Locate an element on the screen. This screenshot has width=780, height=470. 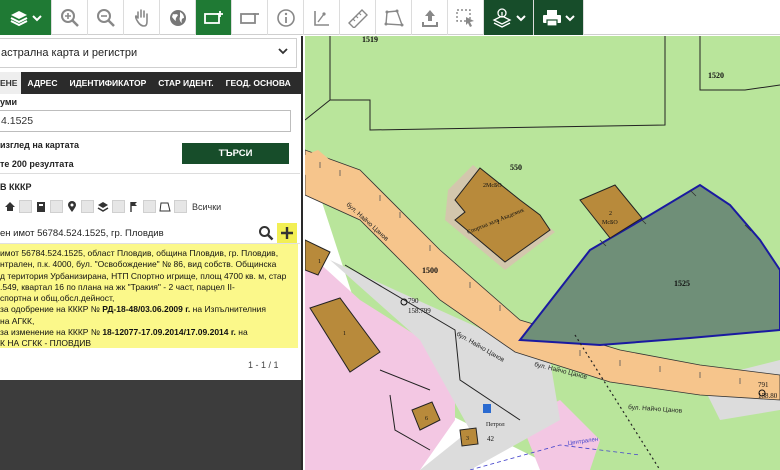
building-label-2: 2 is located at coordinates (610, 214).